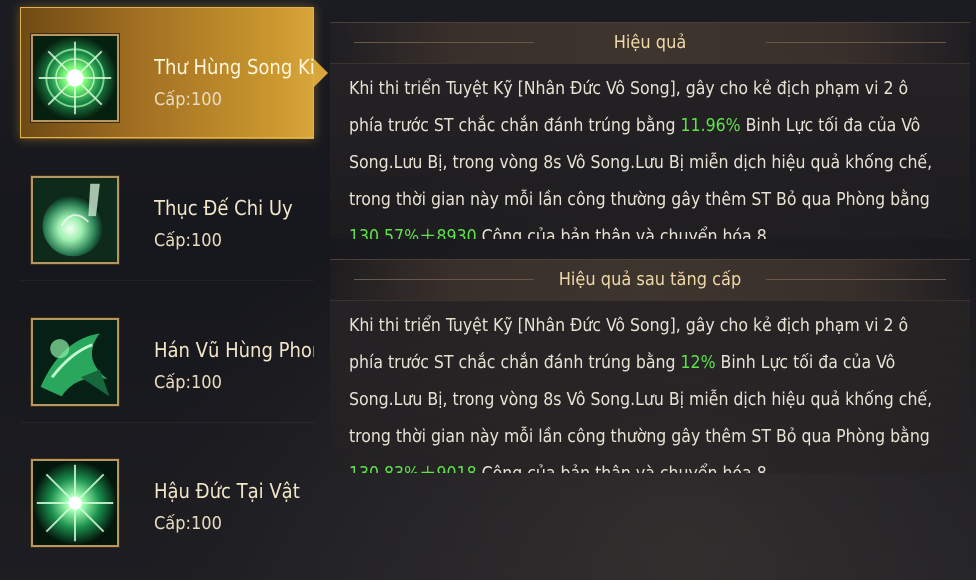 The height and width of the screenshot is (580, 976). Describe the element at coordinates (75, 220) in the screenshot. I see `emperor-orb-icon` at that location.